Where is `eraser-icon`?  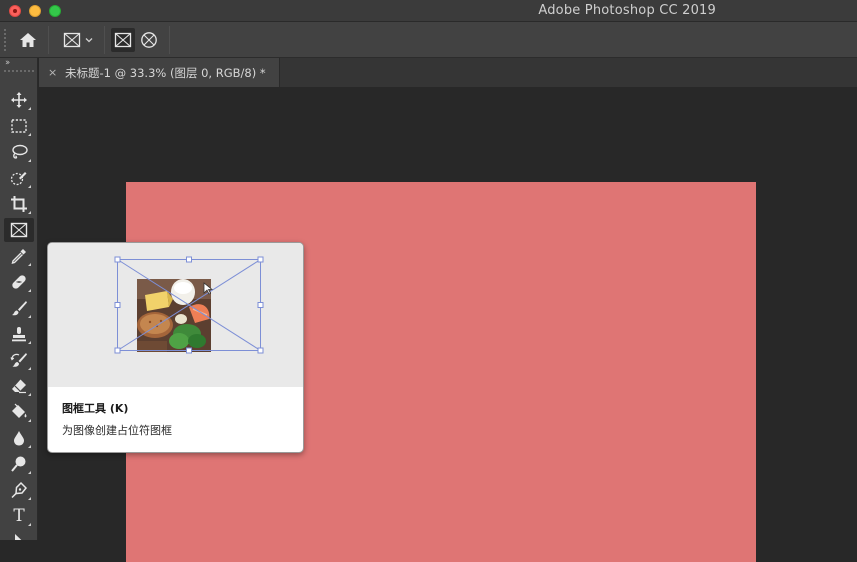
eraser-icon is located at coordinates (19, 386).